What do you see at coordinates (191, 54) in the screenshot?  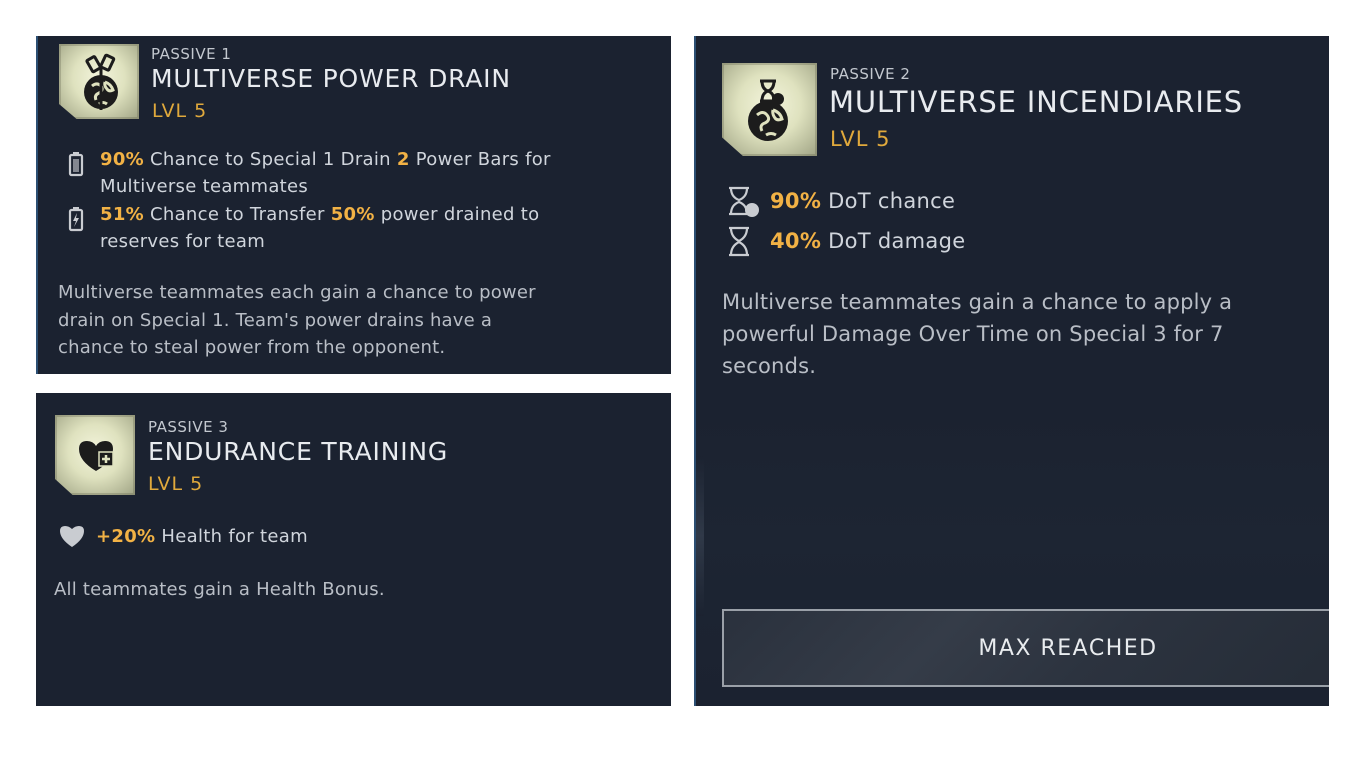 I see `passive-label: PASSIVE 1` at bounding box center [191, 54].